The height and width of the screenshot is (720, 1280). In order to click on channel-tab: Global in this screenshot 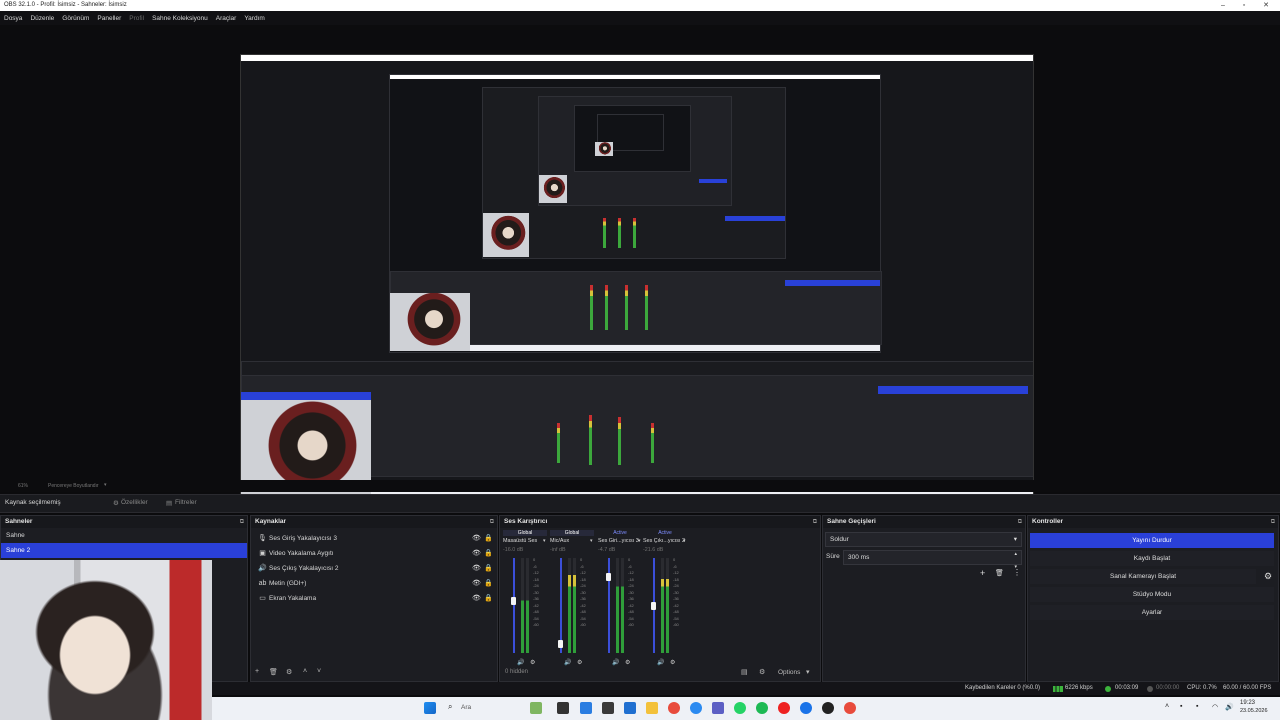, I will do `click(525, 533)`.